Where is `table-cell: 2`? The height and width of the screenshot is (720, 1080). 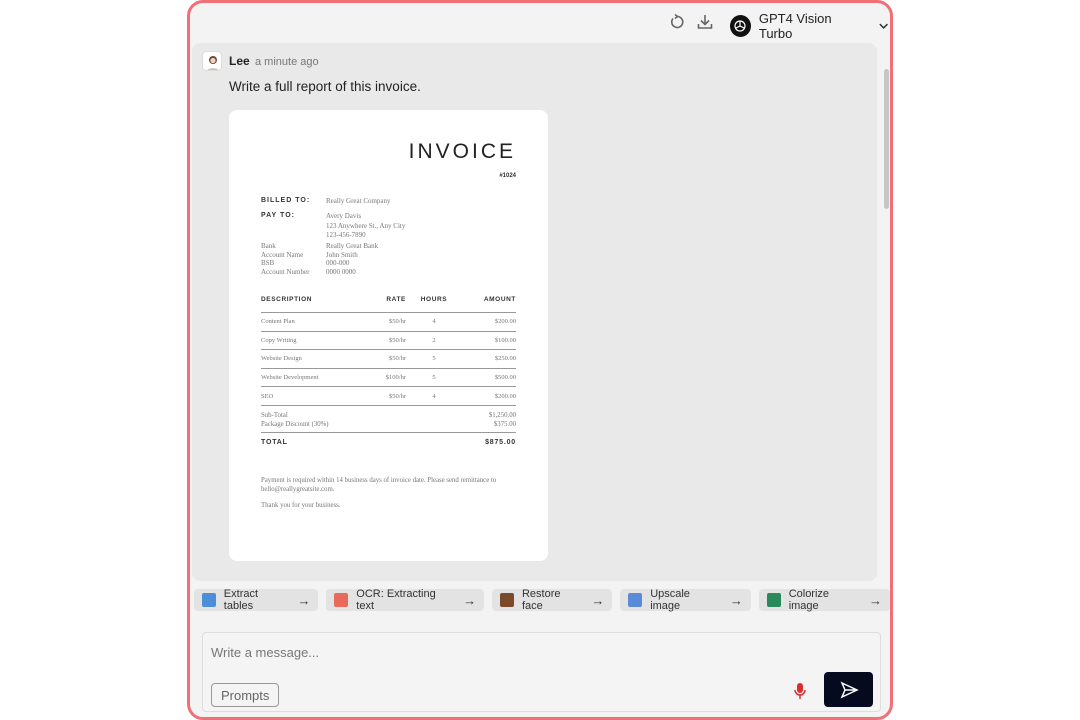
table-cell: 2 is located at coordinates (434, 340).